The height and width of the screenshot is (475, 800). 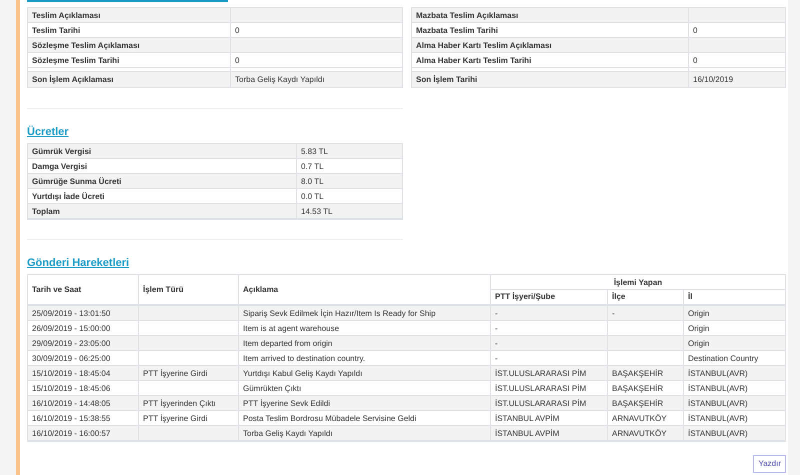 I want to click on value-cell-text: 0.0 TL, so click(x=312, y=197).